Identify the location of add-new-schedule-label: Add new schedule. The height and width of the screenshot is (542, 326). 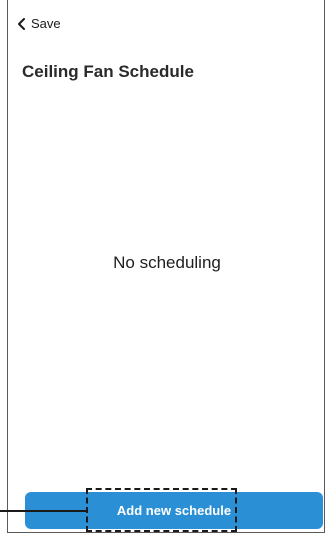
(174, 510).